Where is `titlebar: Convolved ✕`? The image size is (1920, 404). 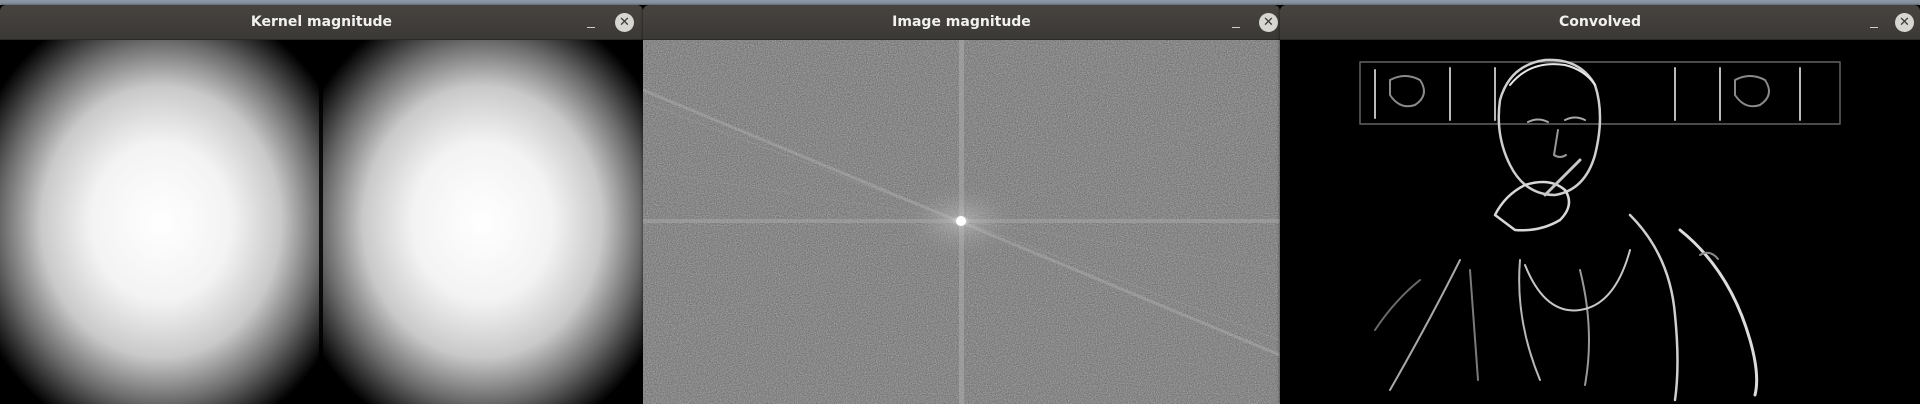
titlebar: Convolved ✕ is located at coordinates (1600, 22).